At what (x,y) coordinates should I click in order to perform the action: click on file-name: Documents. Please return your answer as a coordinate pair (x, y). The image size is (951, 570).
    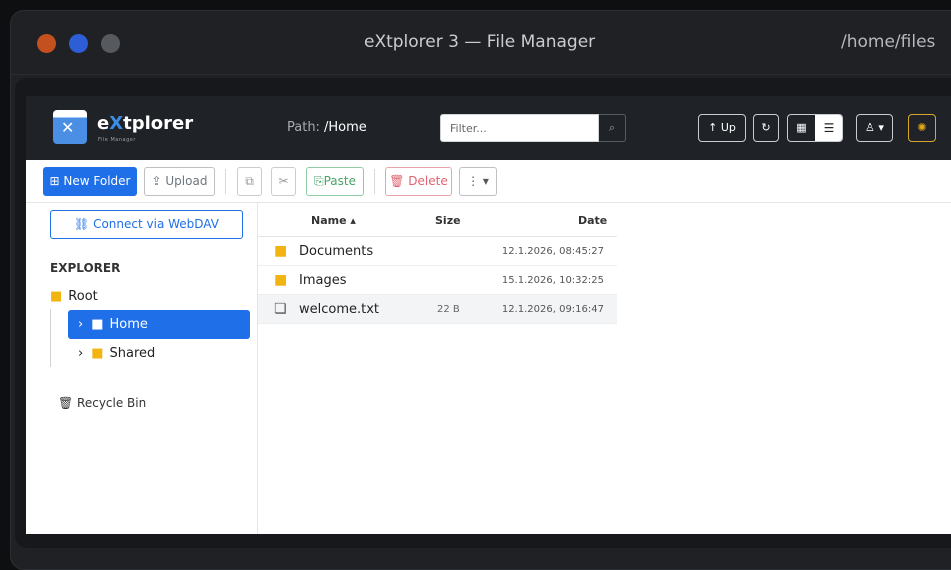
    Looking at the image, I should click on (336, 251).